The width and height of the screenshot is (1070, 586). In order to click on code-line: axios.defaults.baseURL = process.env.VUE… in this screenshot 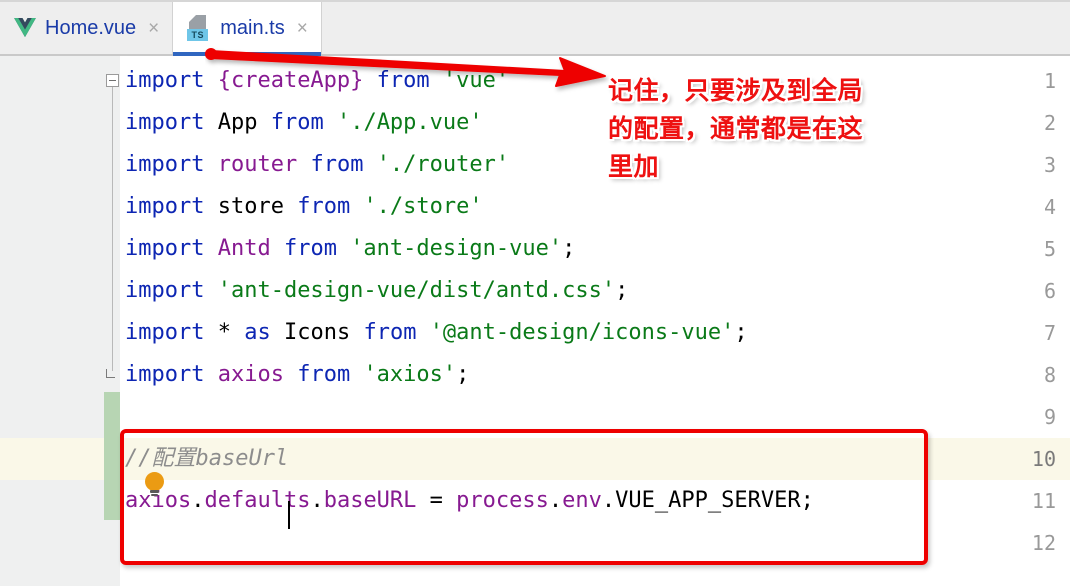, I will do `click(469, 501)`.